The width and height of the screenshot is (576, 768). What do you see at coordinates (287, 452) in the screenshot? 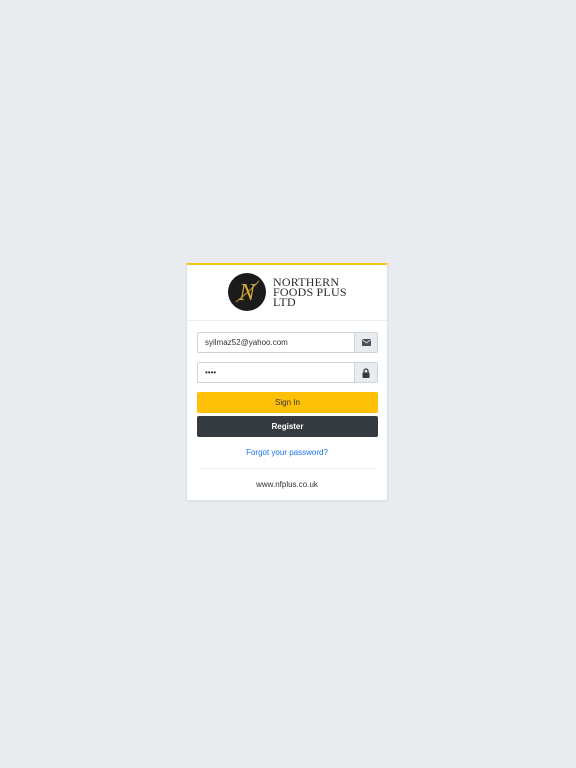
I see `forgot-password-link: Forgot your password?` at bounding box center [287, 452].